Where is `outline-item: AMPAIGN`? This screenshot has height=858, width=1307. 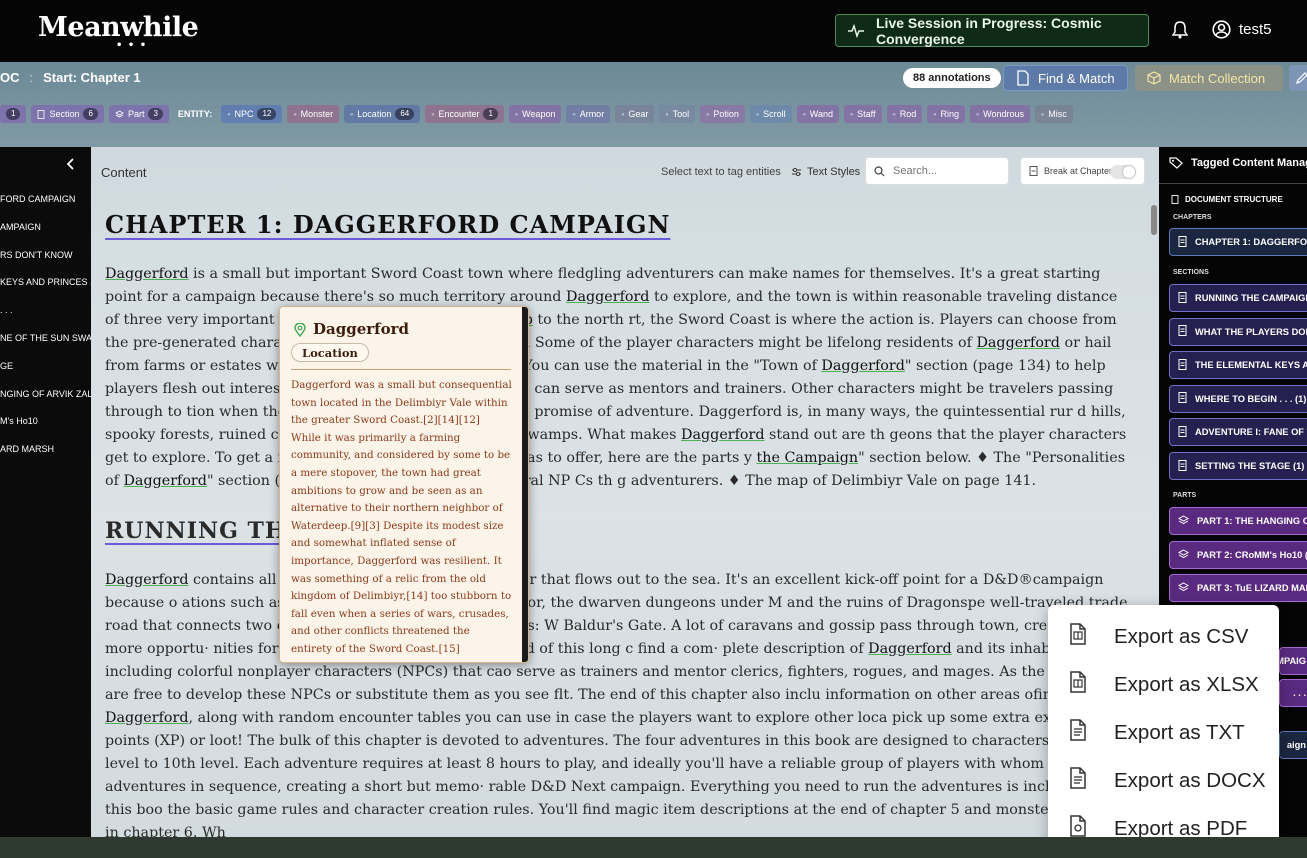 outline-item: AMPAIGN is located at coordinates (45, 236).